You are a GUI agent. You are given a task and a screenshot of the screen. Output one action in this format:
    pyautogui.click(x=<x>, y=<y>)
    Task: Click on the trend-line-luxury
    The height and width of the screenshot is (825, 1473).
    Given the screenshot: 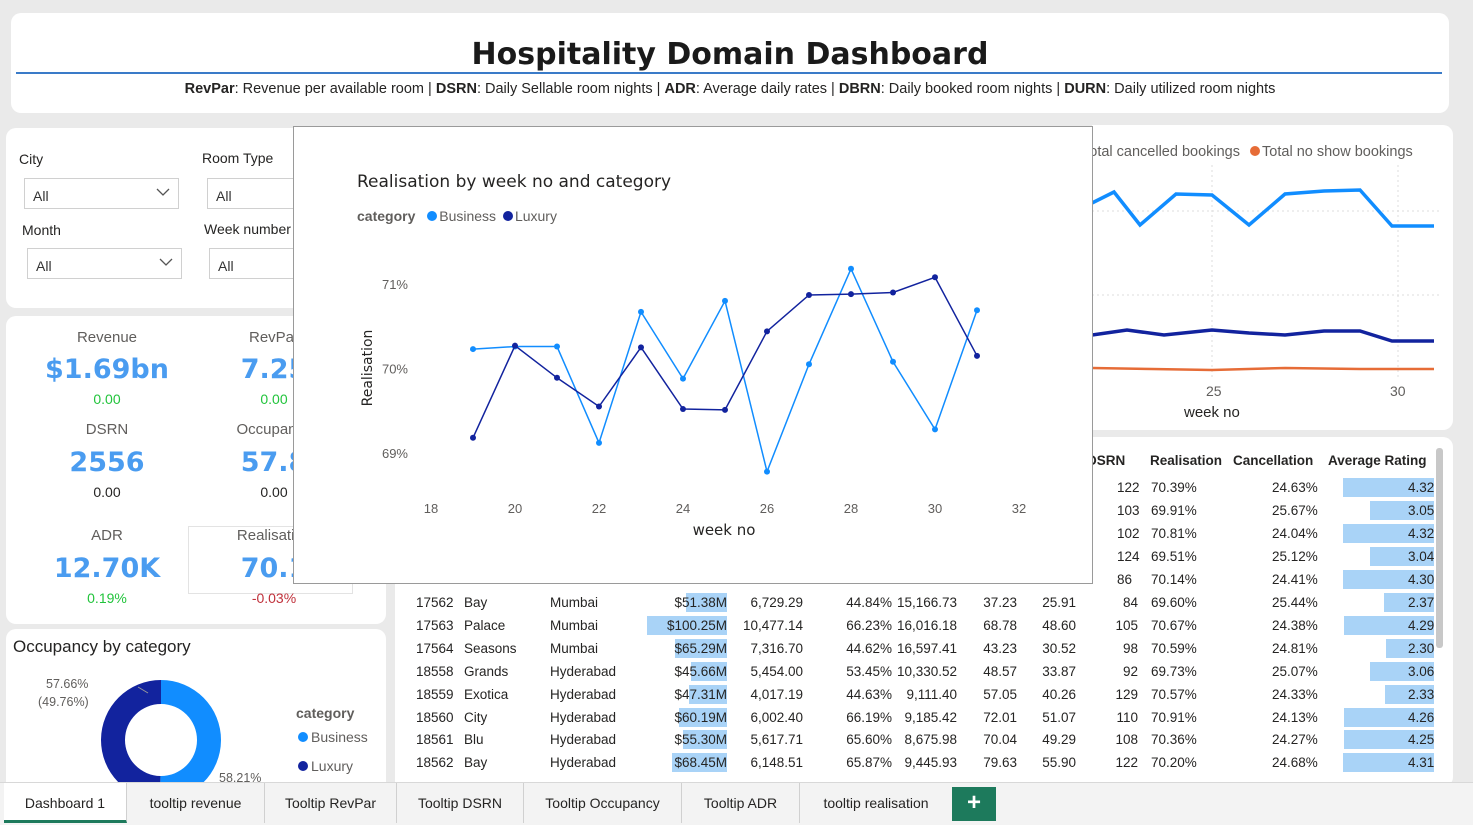 What is the action you would take?
    pyautogui.click(x=1263, y=335)
    